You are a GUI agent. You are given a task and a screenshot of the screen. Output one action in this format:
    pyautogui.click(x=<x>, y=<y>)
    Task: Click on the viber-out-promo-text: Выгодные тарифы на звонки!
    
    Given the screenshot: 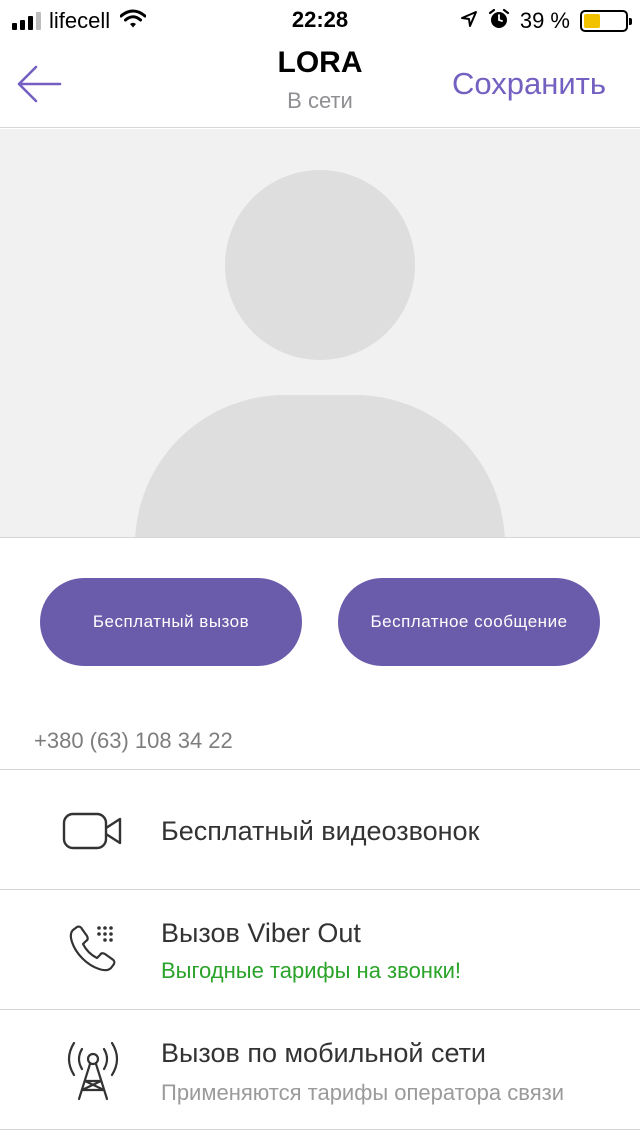 What is the action you would take?
    pyautogui.click(x=311, y=970)
    